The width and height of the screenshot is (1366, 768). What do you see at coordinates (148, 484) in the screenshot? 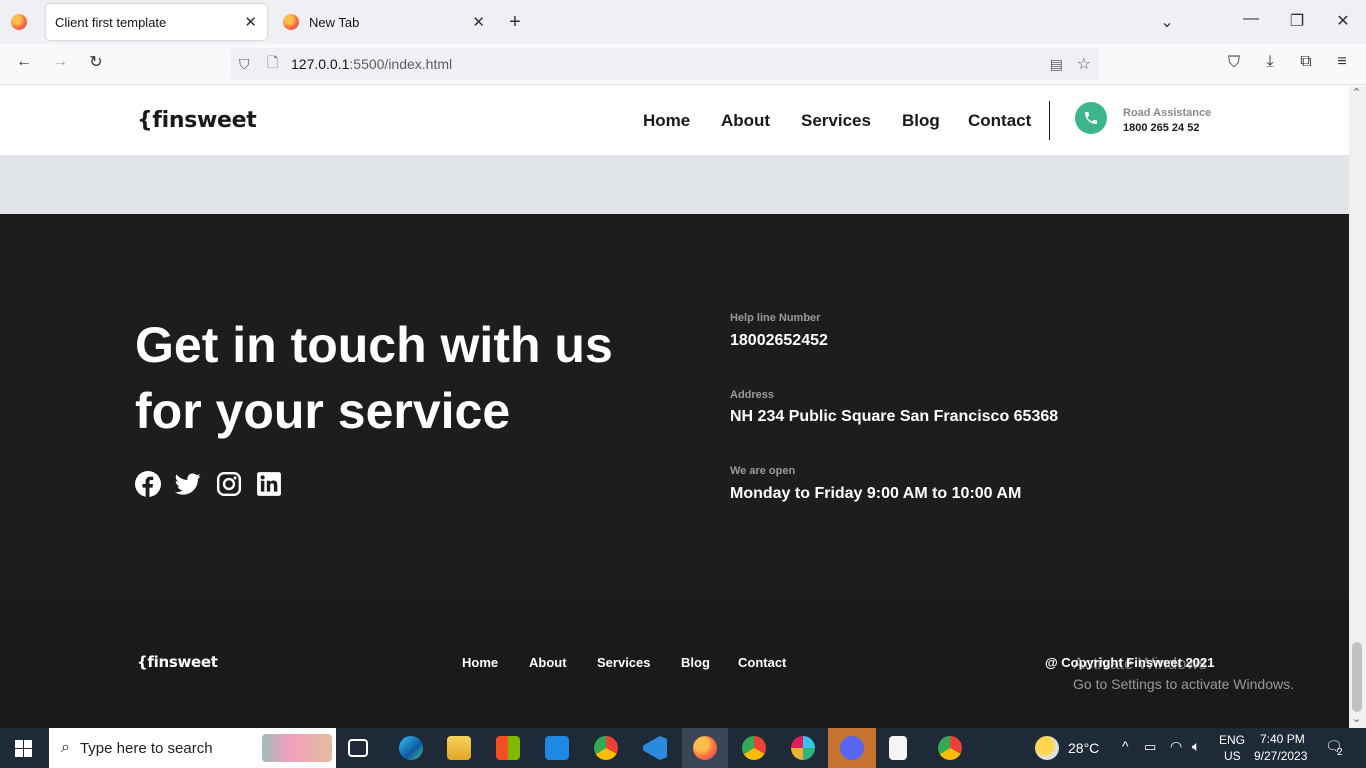
I see `facebook-icon` at bounding box center [148, 484].